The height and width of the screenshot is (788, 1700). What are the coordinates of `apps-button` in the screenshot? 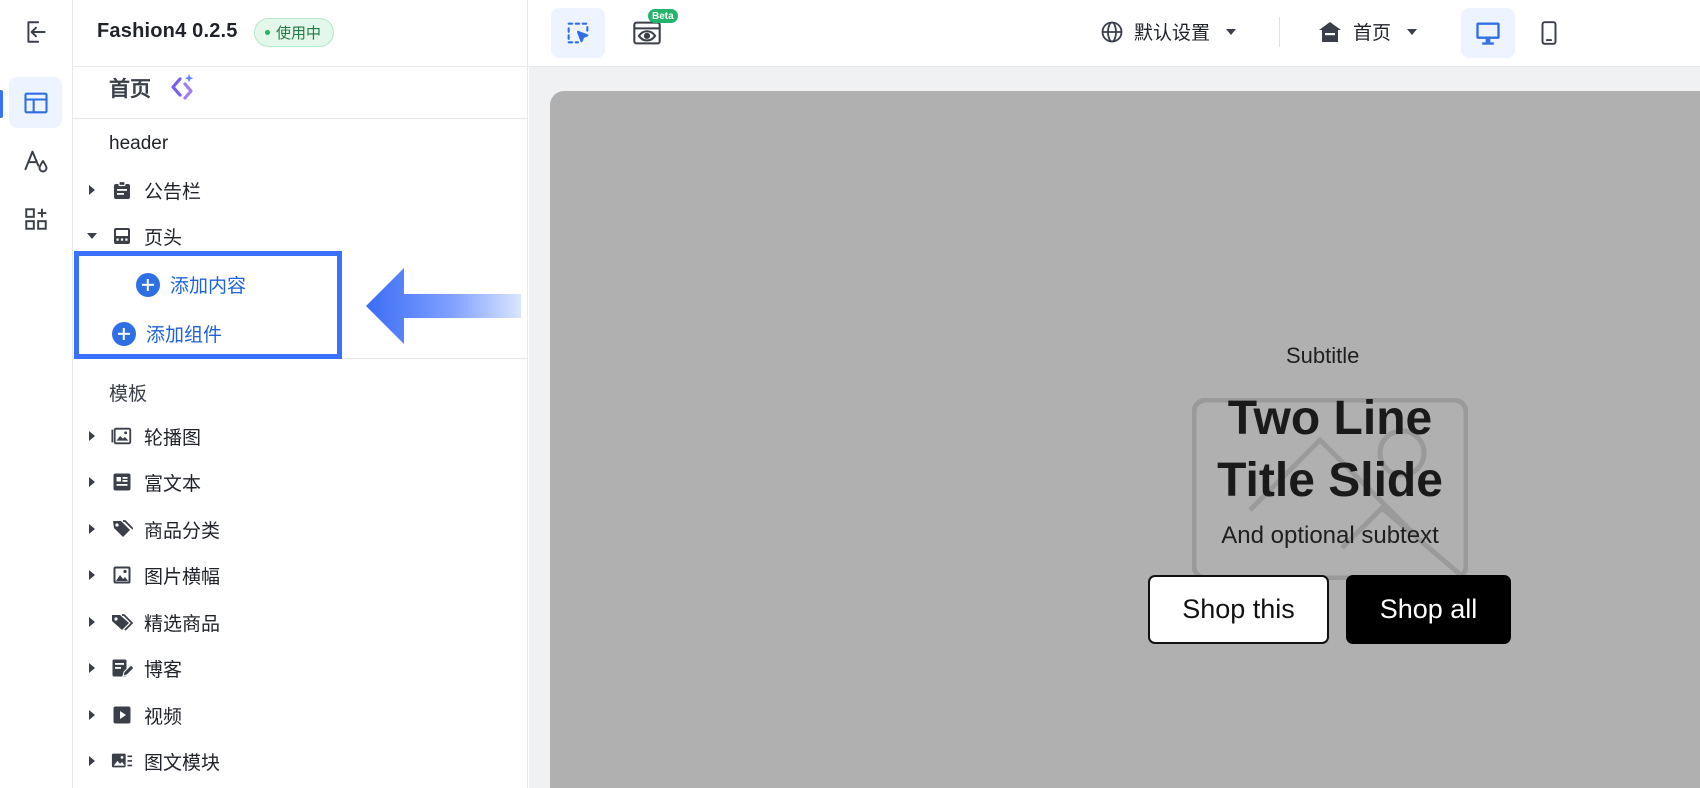 It's located at (35, 218).